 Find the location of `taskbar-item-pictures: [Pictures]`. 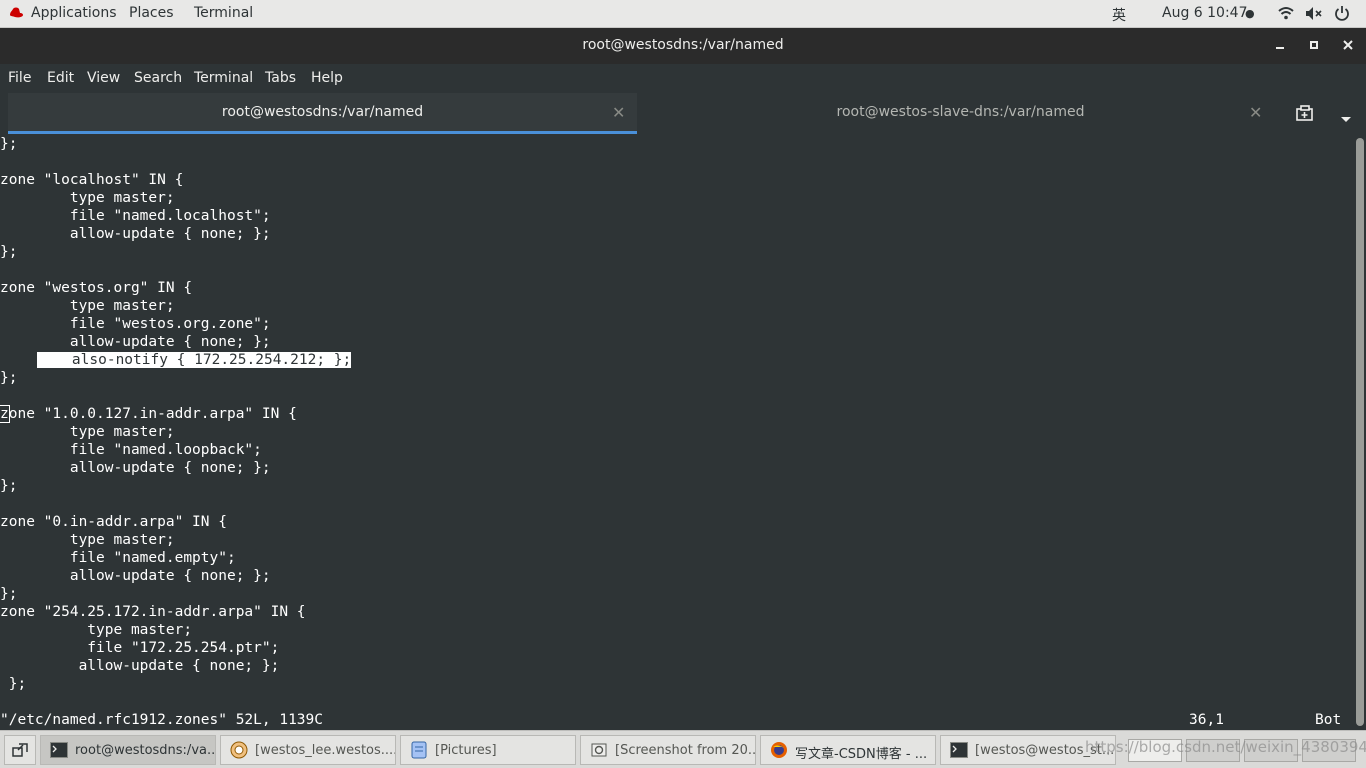

taskbar-item-pictures: [Pictures] is located at coordinates (488, 750).